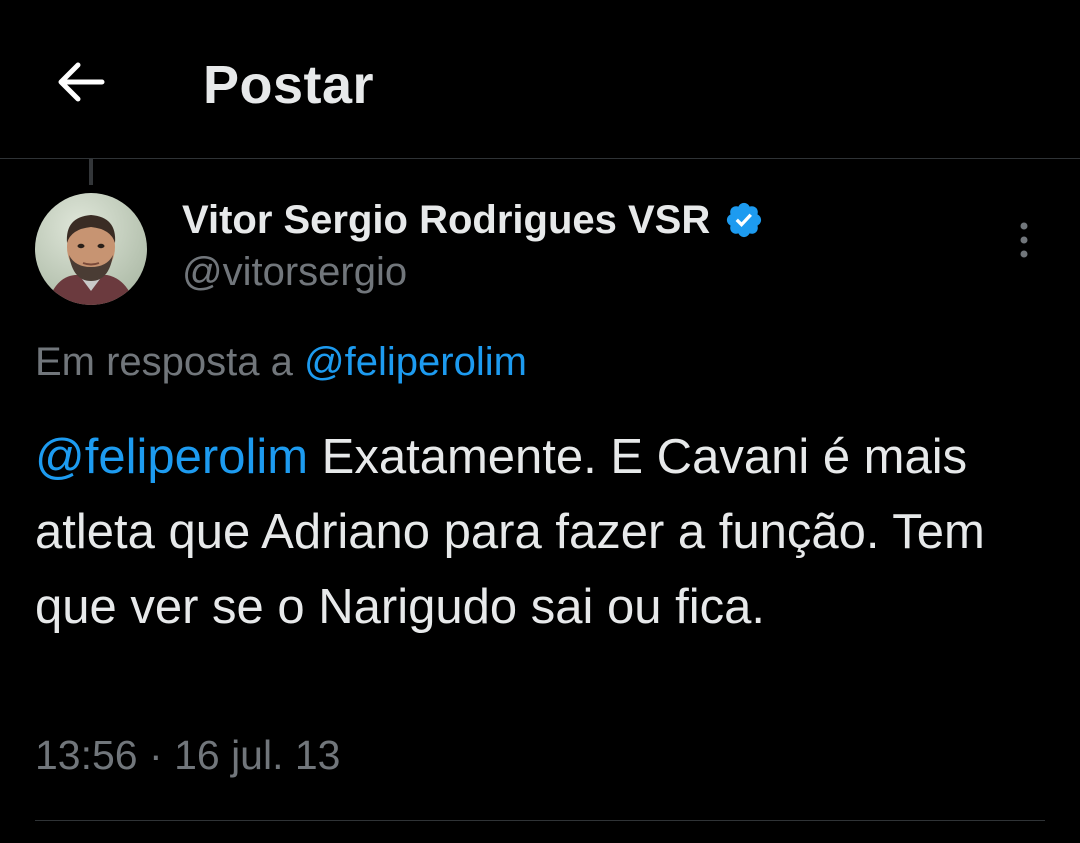  What do you see at coordinates (257, 755) in the screenshot?
I see `post-date: 16 jul. 13` at bounding box center [257, 755].